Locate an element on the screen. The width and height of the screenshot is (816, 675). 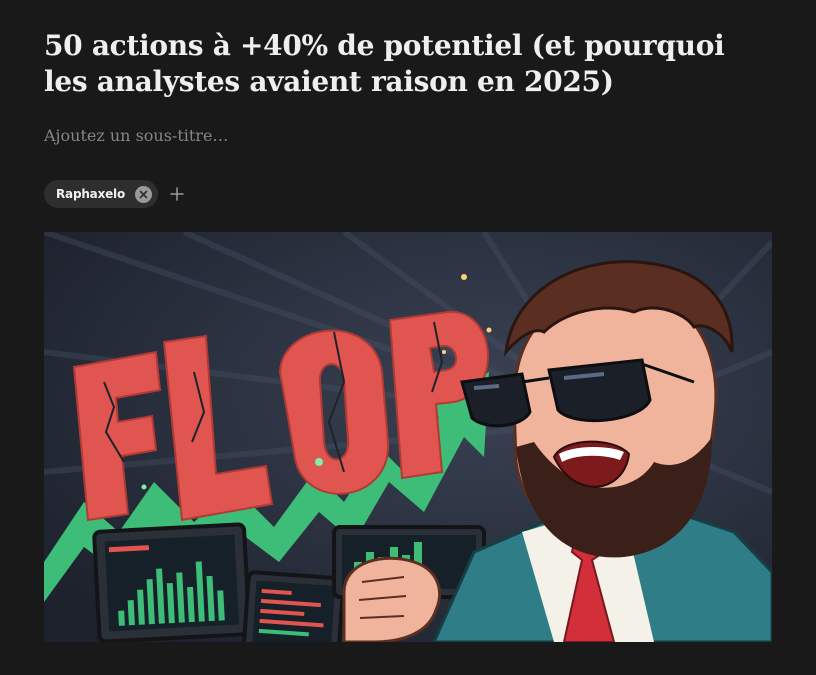
author-name: Raphaxelo is located at coordinates (91, 194).